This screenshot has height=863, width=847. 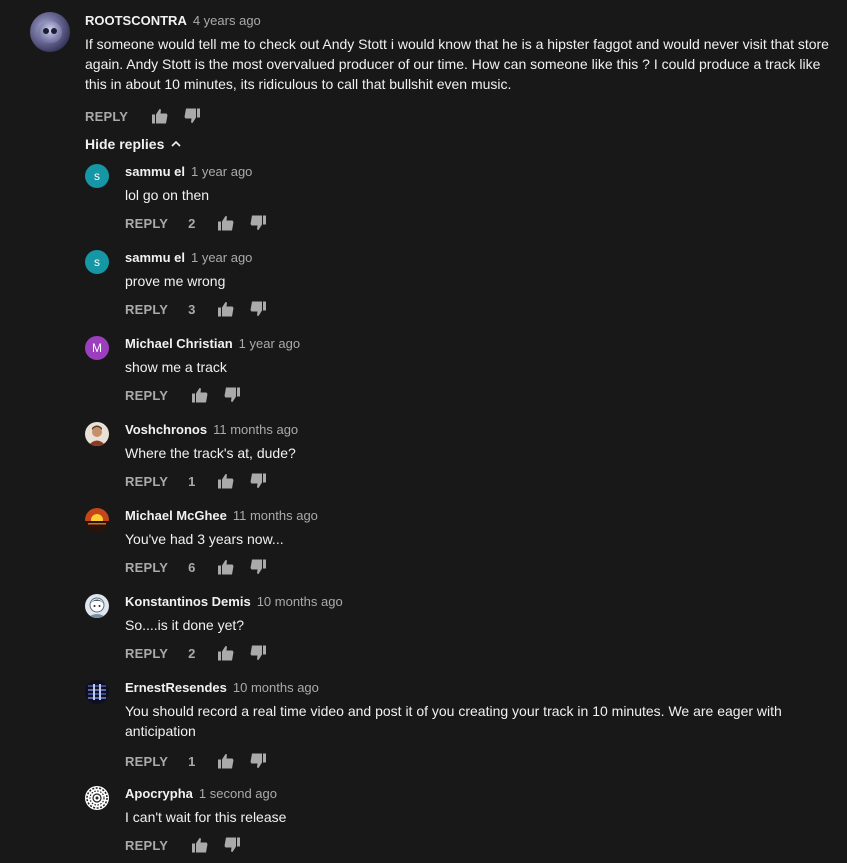 What do you see at coordinates (176, 143) in the screenshot?
I see `chevron-up-icon` at bounding box center [176, 143].